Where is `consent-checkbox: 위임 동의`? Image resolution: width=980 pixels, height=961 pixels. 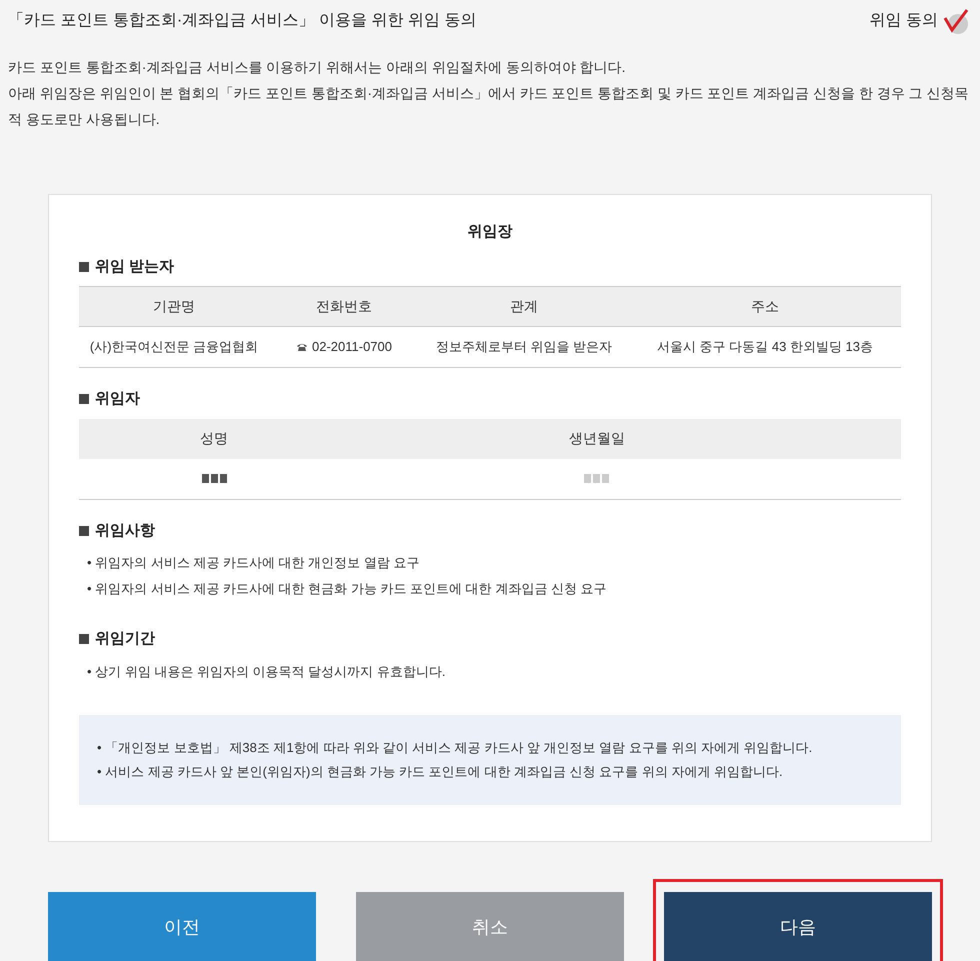 consent-checkbox: 위임 동의 is located at coordinates (919, 21).